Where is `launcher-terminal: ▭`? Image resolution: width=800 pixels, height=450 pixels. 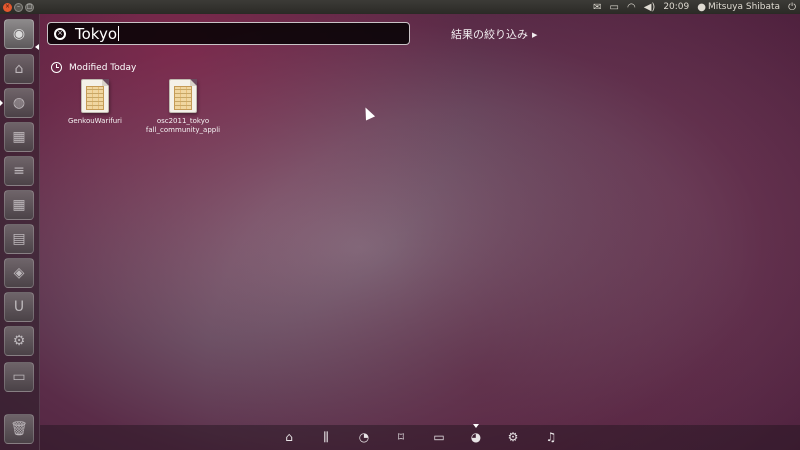 launcher-terminal: ▭ is located at coordinates (19, 377).